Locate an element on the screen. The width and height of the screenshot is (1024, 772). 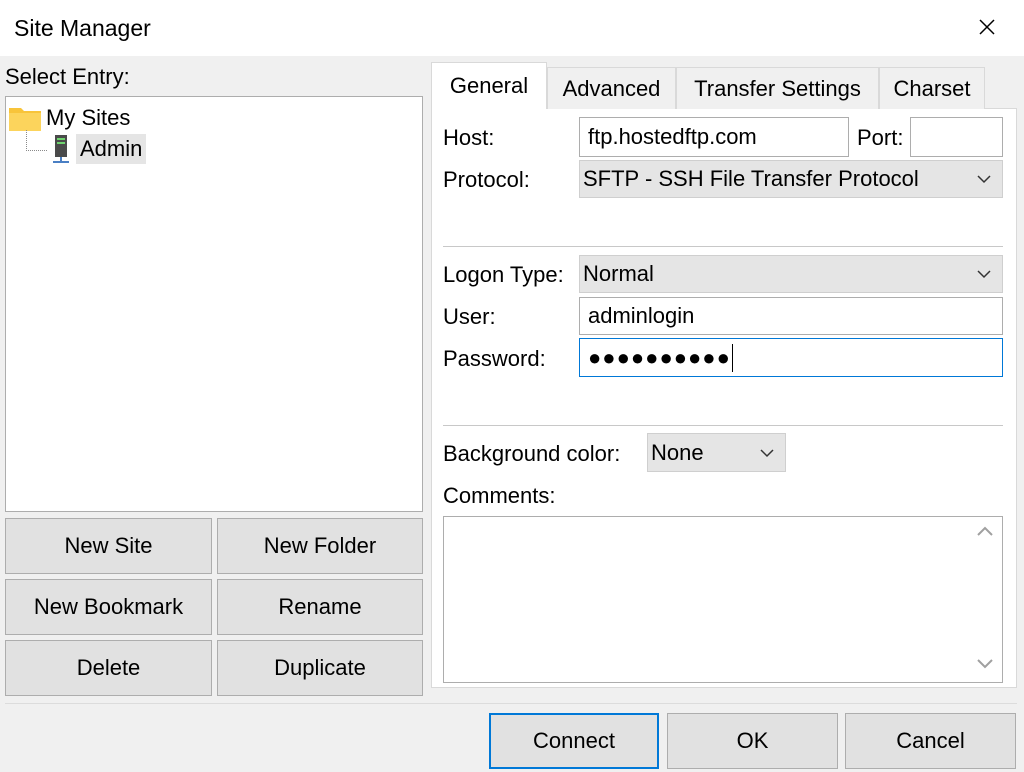
background-color-label: Background color: is located at coordinates (532, 453).